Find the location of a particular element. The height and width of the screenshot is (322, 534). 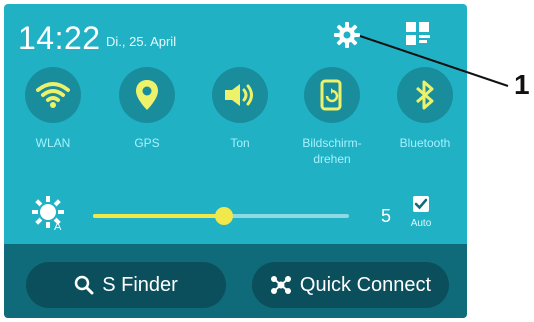

quick-connect-button: Quick Connect is located at coordinates (350, 285).